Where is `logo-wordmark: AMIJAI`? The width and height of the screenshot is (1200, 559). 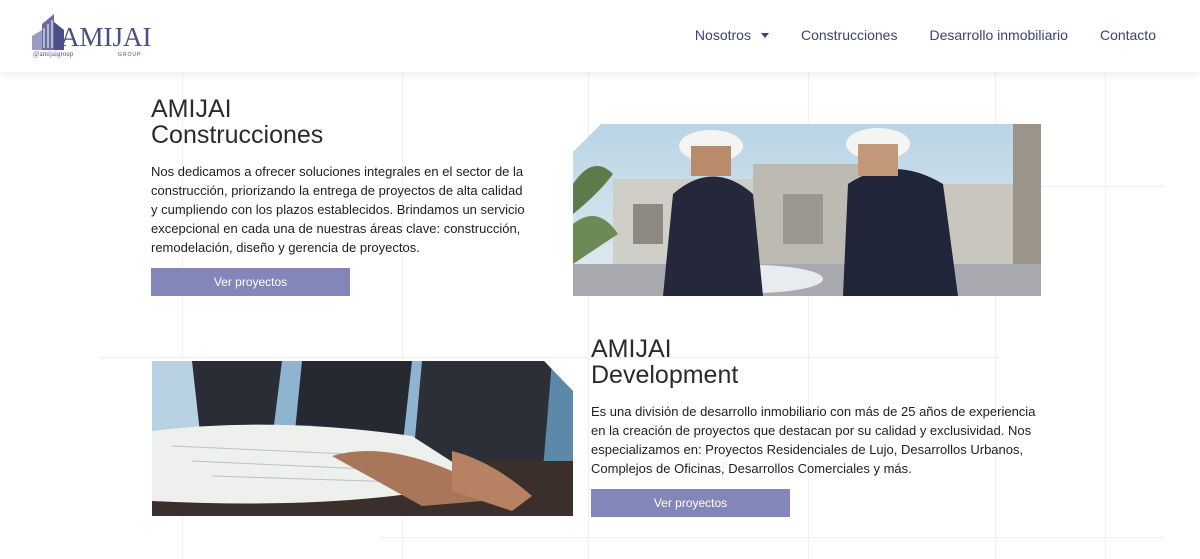
logo-wordmark: AMIJAI is located at coordinates (106, 37).